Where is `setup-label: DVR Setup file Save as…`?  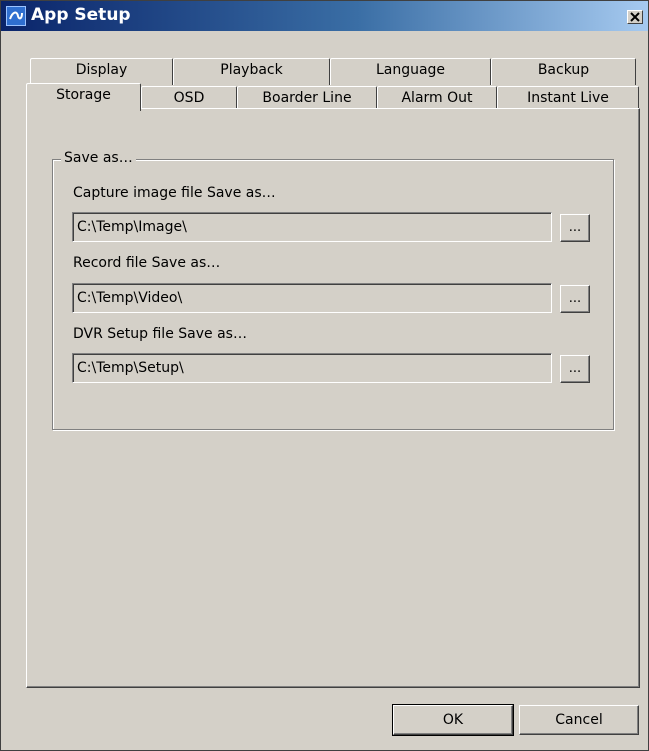 setup-label: DVR Setup file Save as… is located at coordinates (160, 334).